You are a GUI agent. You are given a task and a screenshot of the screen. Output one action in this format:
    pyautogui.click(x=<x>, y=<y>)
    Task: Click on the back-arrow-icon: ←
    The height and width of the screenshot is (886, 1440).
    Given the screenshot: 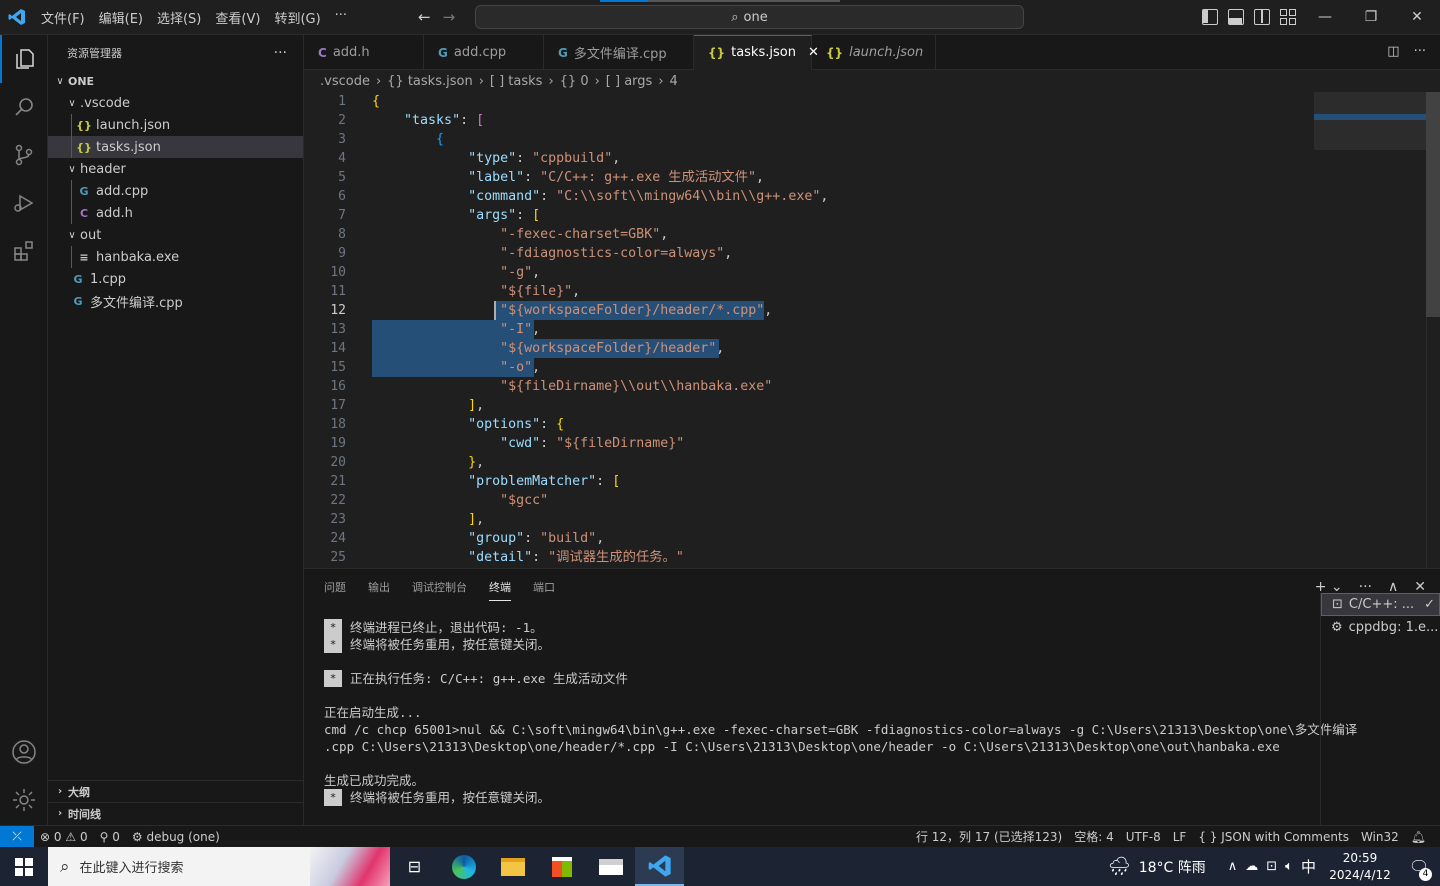 What is the action you would take?
    pyautogui.click(x=424, y=17)
    